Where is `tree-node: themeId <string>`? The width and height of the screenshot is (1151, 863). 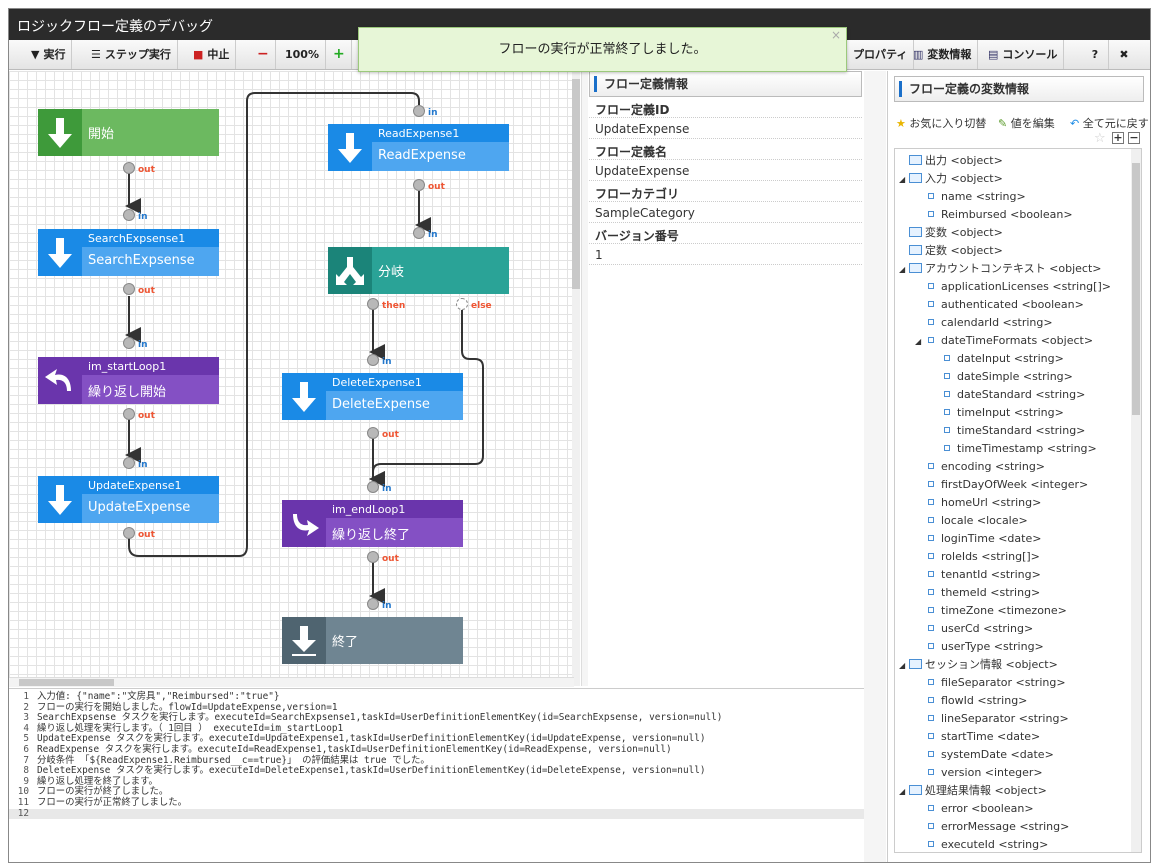
tree-node: themeId <string> is located at coordinates (967, 593).